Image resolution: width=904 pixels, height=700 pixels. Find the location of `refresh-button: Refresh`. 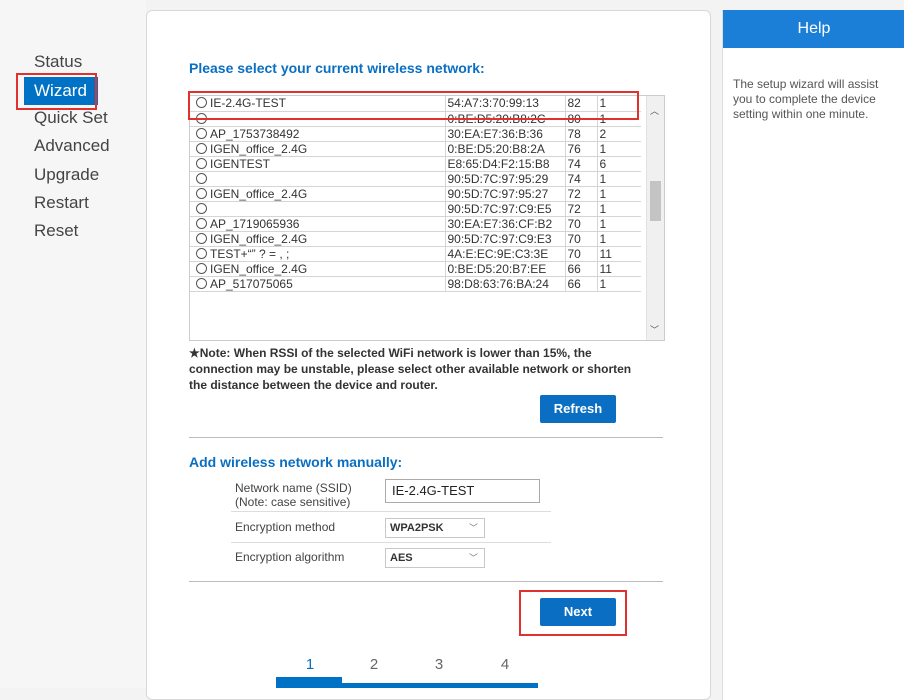

refresh-button: Refresh is located at coordinates (578, 409).